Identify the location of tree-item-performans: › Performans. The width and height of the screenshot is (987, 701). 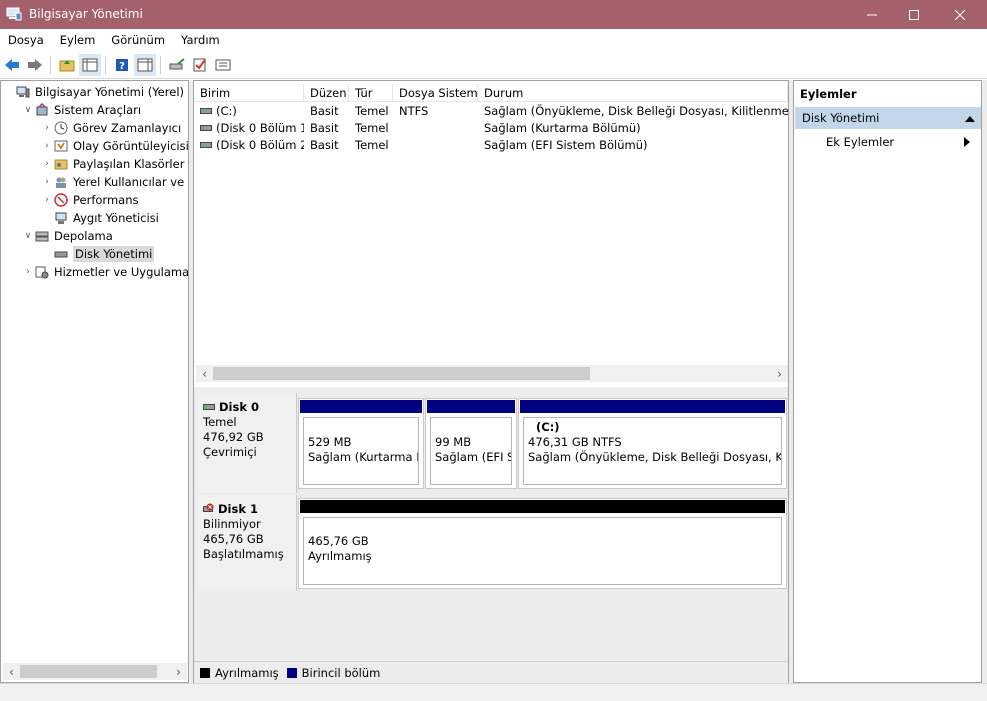
(89, 200).